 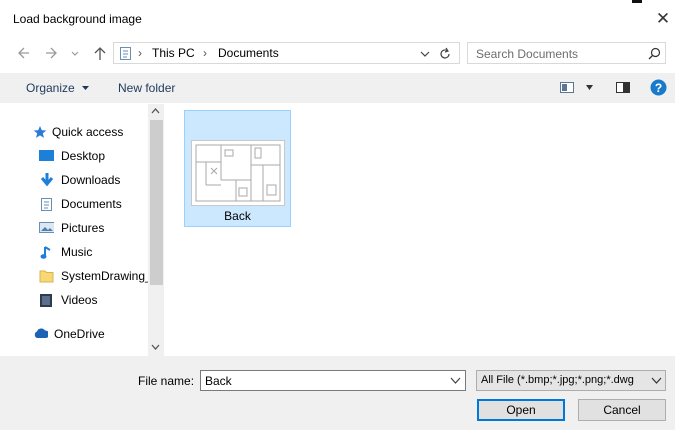 I want to click on command-bar: Organize New folder ?, so click(x=337, y=88).